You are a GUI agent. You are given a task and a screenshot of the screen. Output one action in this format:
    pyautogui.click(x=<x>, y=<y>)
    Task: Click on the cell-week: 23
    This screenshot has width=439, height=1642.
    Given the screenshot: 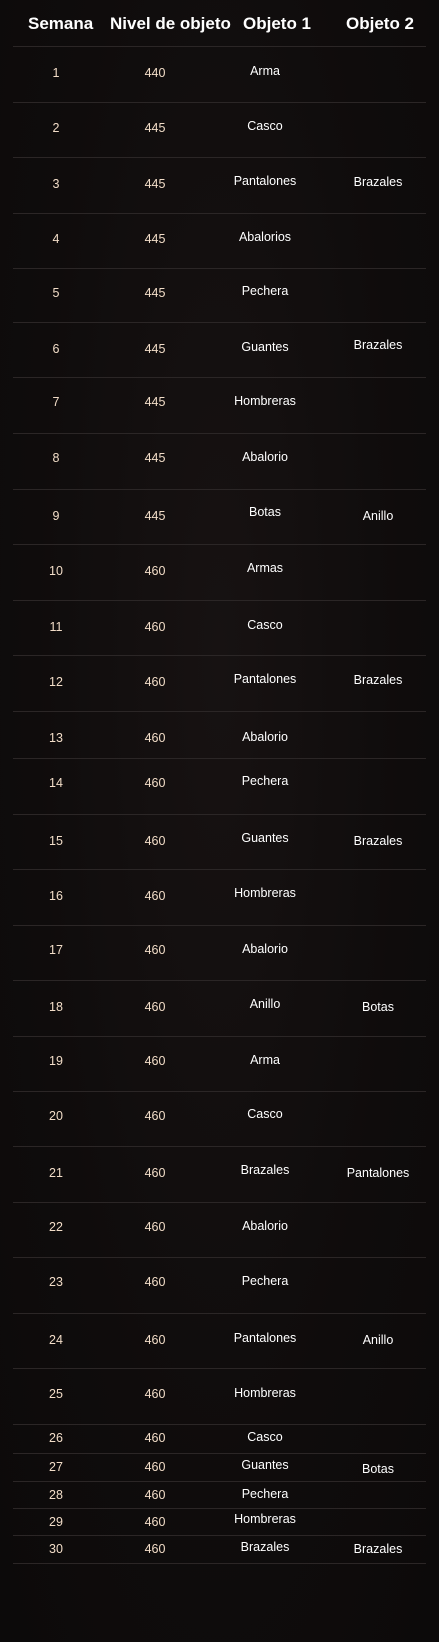 What is the action you would take?
    pyautogui.click(x=56, y=1282)
    